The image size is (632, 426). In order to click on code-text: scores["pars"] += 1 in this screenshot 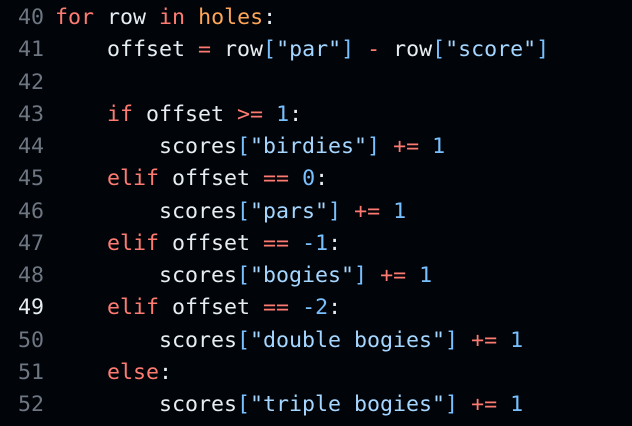, I will do `click(282, 212)`.